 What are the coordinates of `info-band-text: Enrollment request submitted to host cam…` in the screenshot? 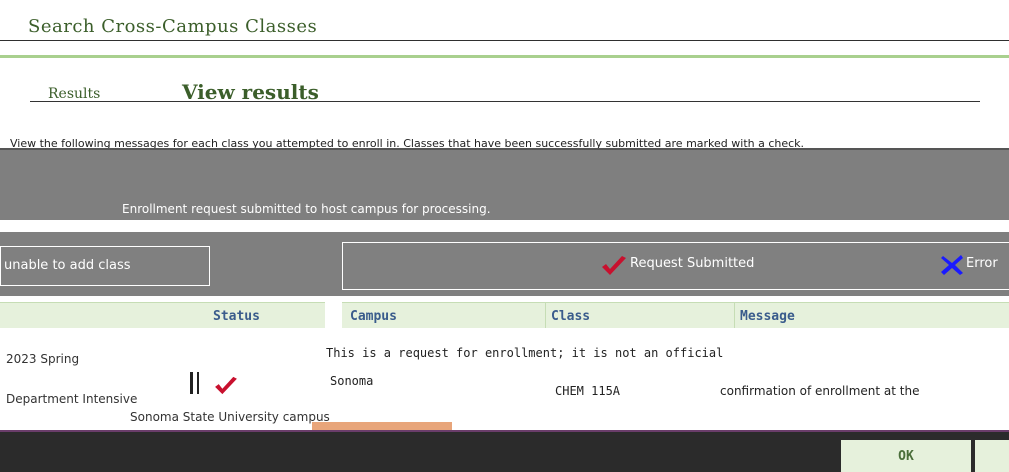 It's located at (306, 209).